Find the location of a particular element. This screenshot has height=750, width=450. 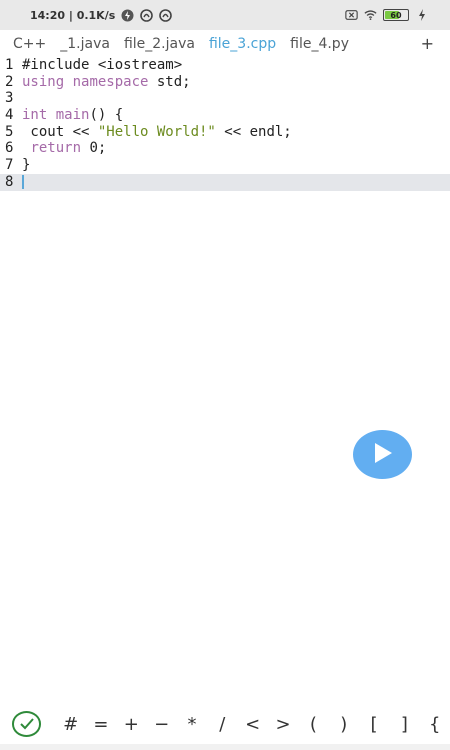

status-left: 14:20 | 0.1K/s is located at coordinates (101, 15).